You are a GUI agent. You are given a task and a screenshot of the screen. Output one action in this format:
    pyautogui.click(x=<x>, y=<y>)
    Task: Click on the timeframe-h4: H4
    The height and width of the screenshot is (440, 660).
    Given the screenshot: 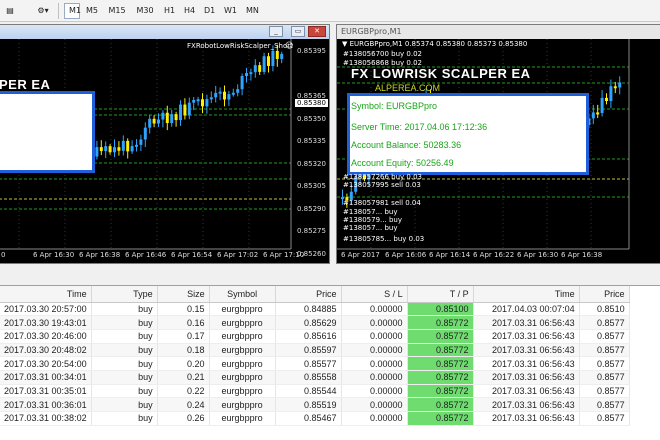 What is the action you would take?
    pyautogui.click(x=189, y=11)
    